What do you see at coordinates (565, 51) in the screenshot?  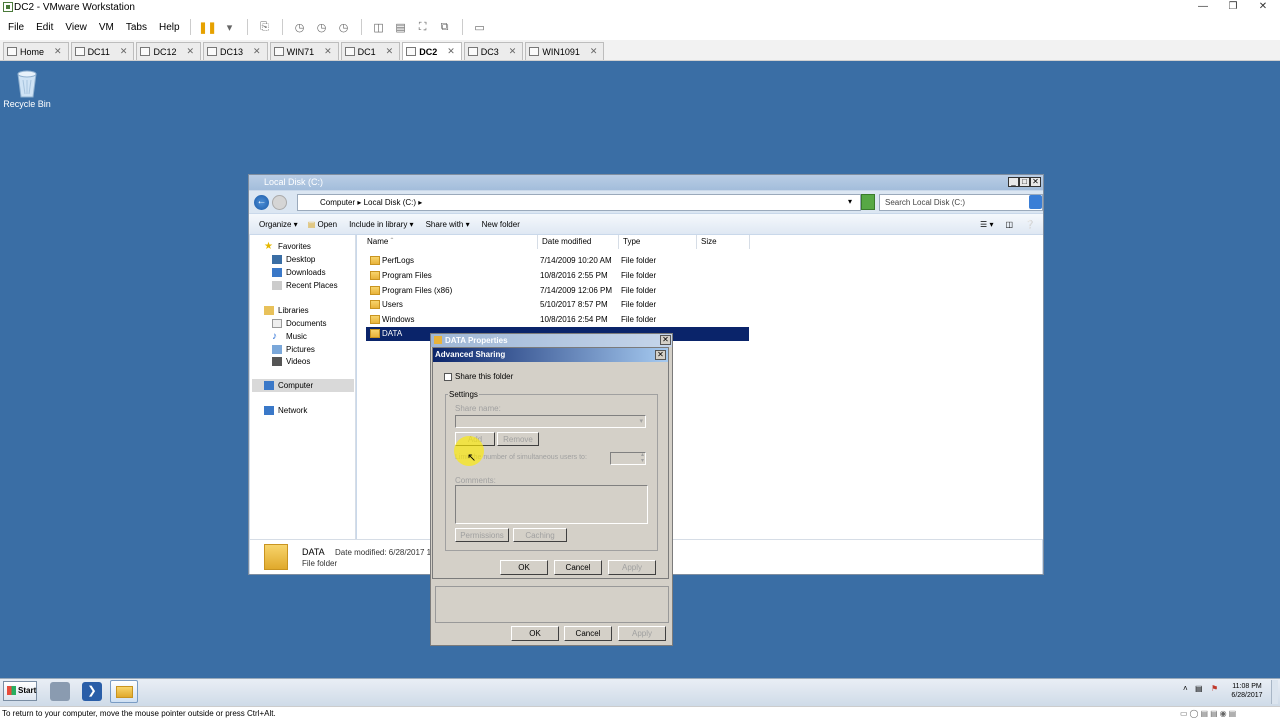 I see `tab-win1091: WIN1091 ✕` at bounding box center [565, 51].